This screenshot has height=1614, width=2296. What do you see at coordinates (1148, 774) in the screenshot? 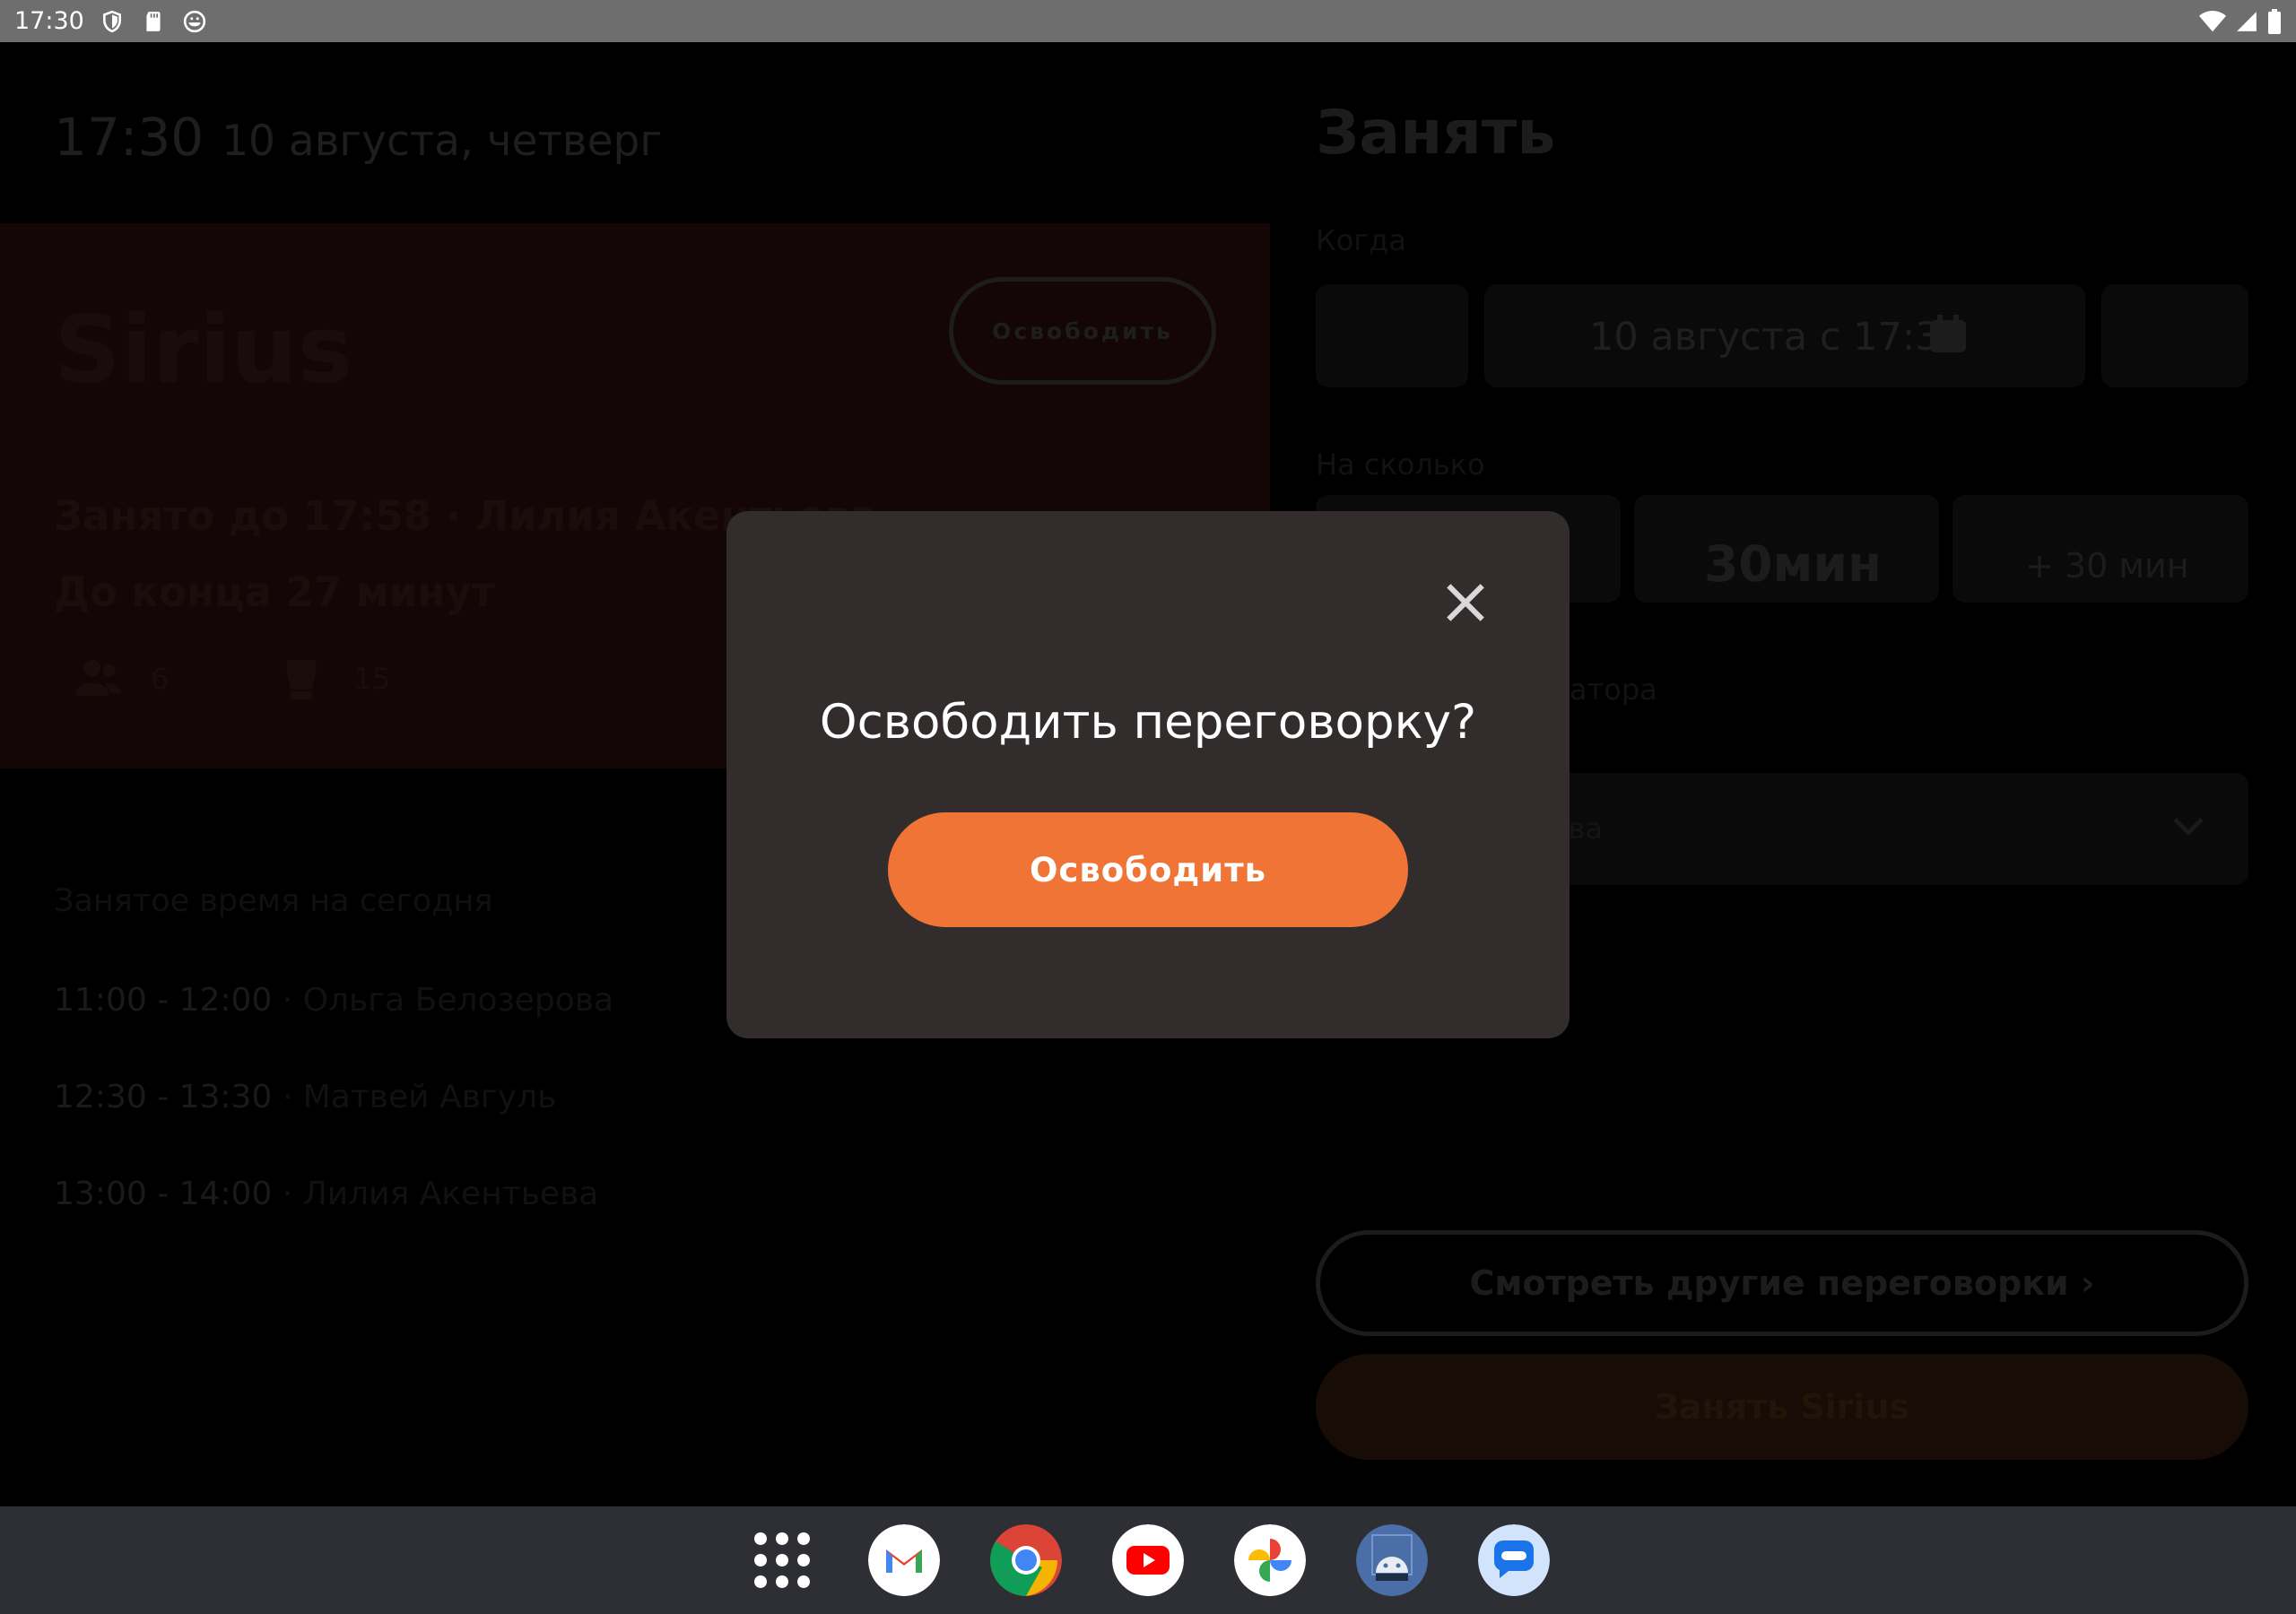
I see `release-room-dialog: Освободить переговорку? Освободить` at bounding box center [1148, 774].